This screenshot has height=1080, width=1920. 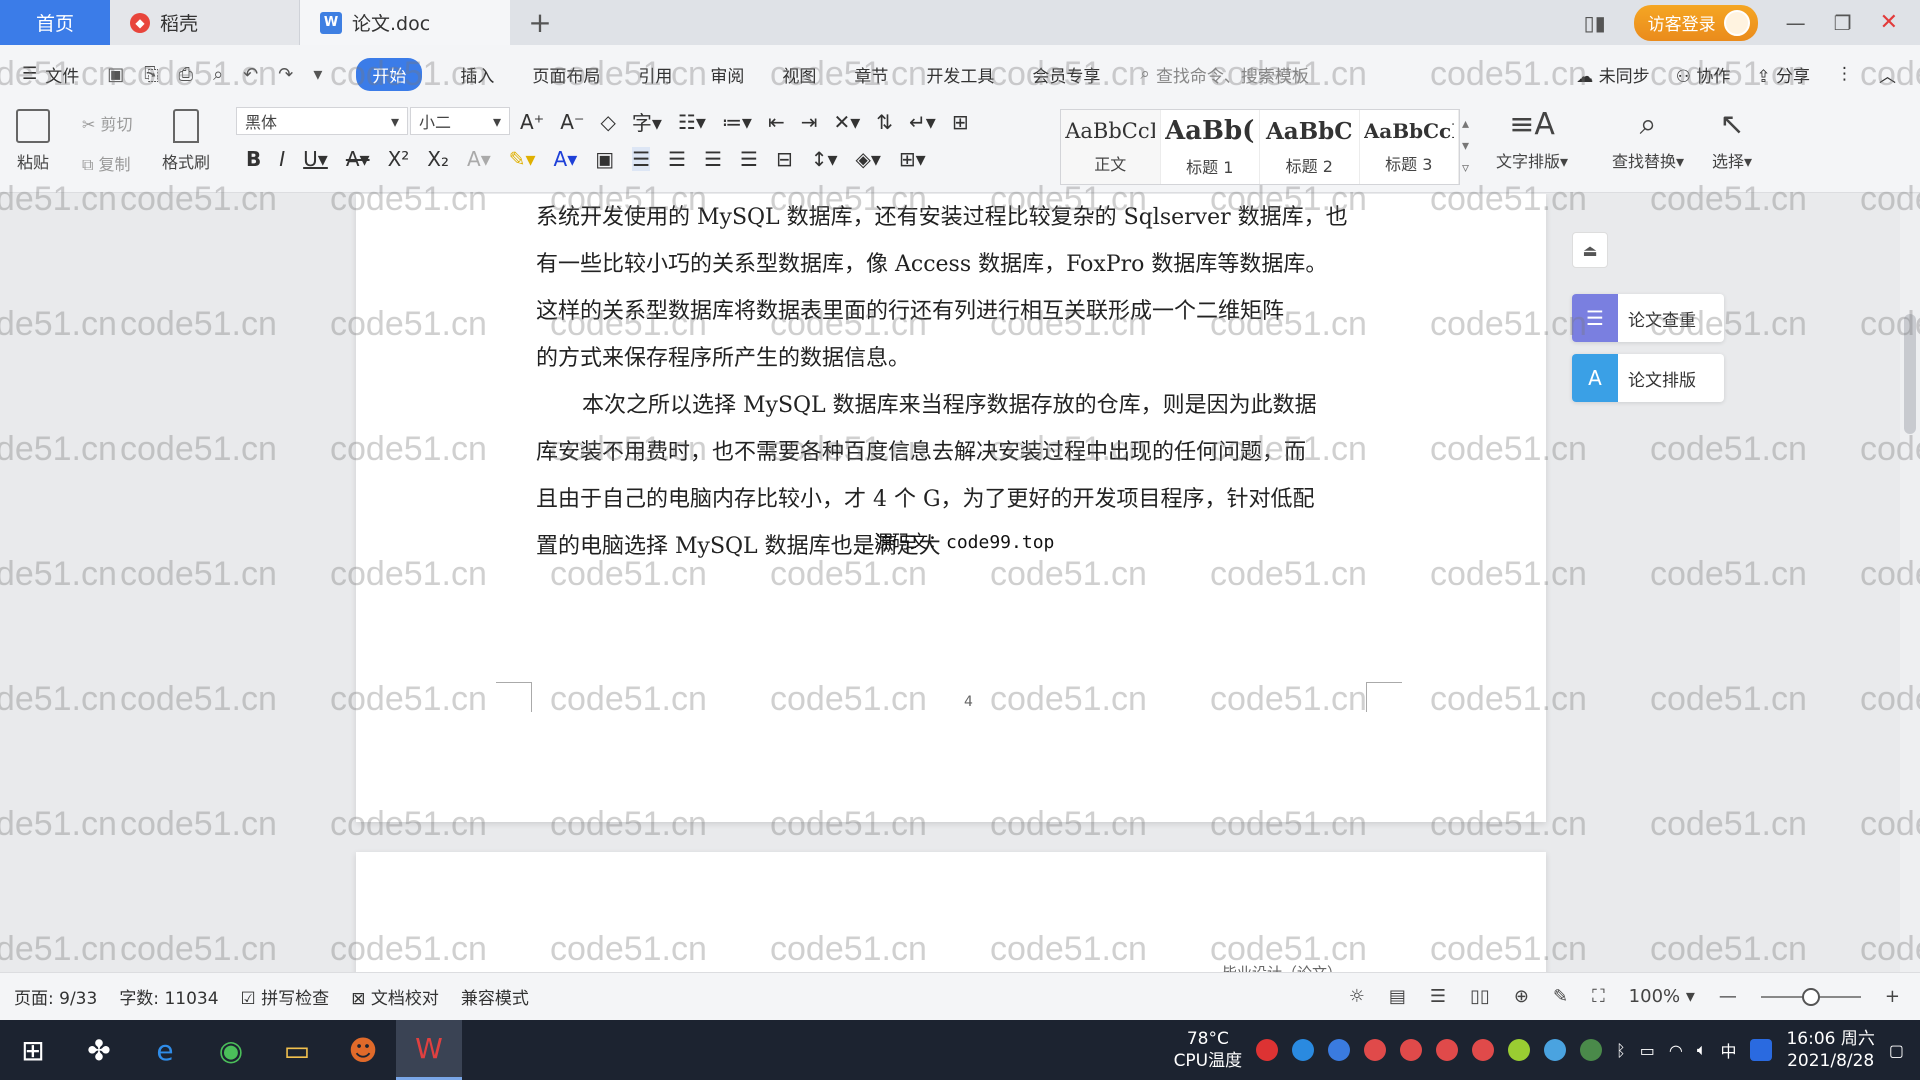 I want to click on zoom-in-icon: +, so click(x=1892, y=996).